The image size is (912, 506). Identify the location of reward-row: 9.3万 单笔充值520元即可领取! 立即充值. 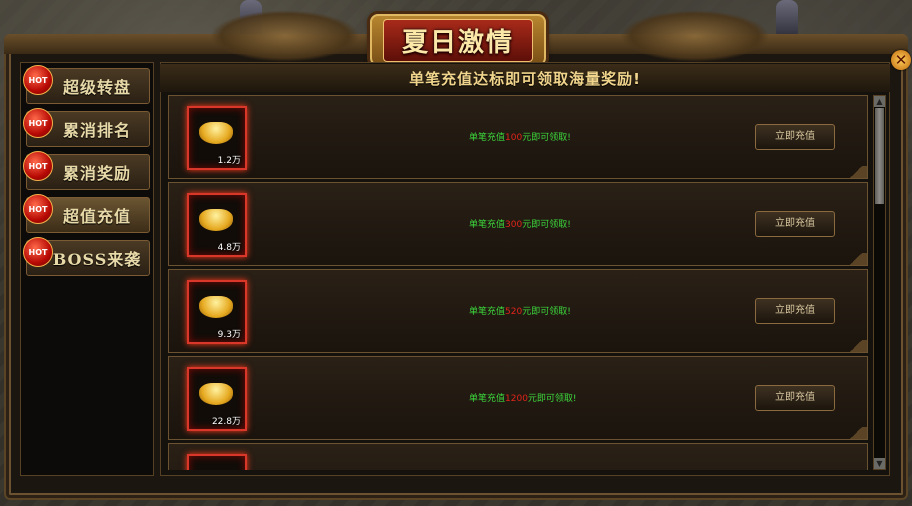
(518, 311).